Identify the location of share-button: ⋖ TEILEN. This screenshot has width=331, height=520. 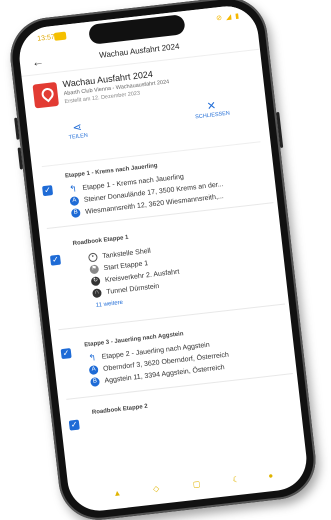
(78, 131).